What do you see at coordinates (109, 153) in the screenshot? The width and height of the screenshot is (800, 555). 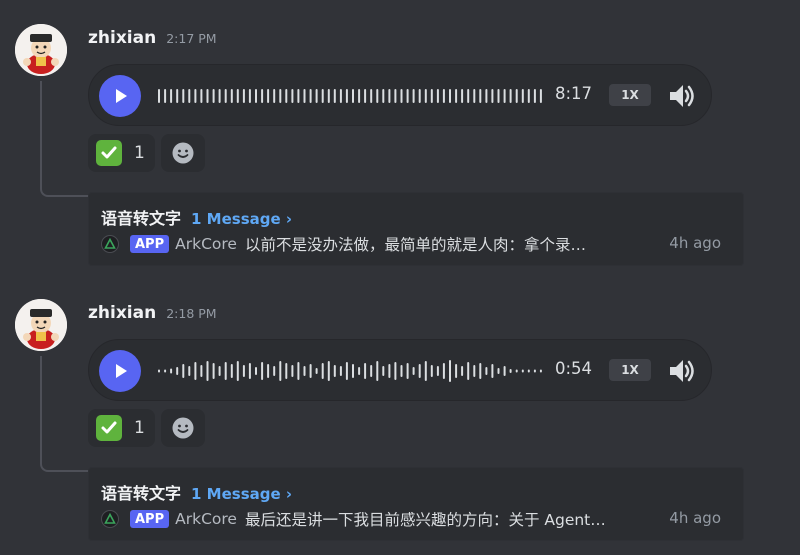 I see `check-mark-emoji` at bounding box center [109, 153].